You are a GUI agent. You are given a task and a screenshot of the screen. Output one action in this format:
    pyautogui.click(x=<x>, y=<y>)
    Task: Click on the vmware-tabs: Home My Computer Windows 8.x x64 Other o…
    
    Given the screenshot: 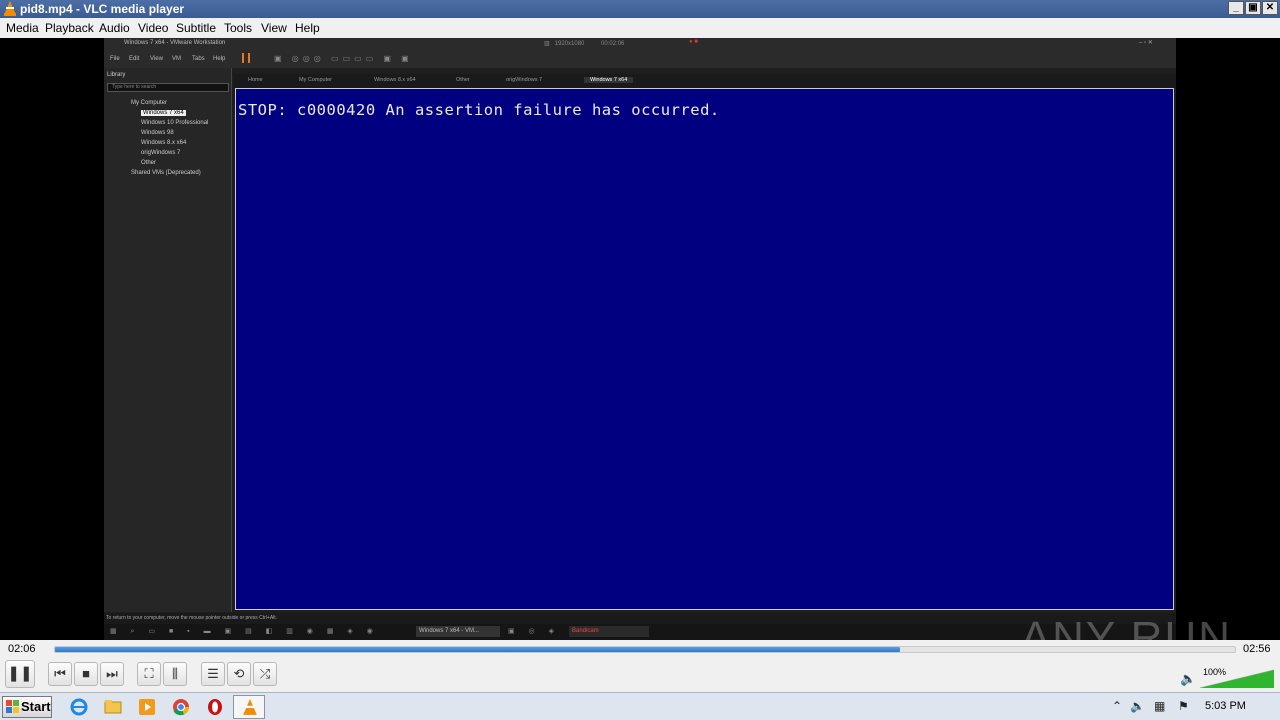 What is the action you would take?
    pyautogui.click(x=705, y=81)
    